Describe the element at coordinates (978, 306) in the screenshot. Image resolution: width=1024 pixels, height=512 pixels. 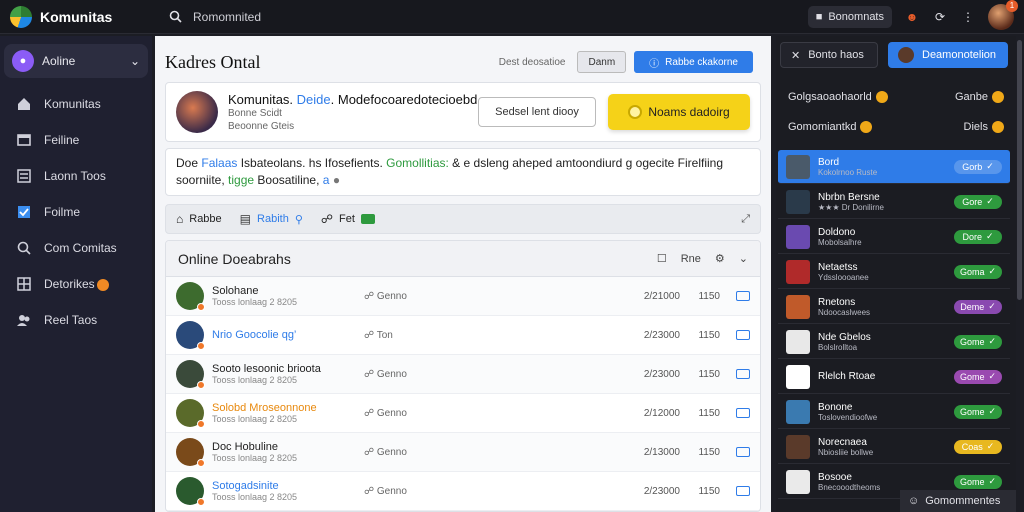
I see `status-badge: Deme ✓` at that location.